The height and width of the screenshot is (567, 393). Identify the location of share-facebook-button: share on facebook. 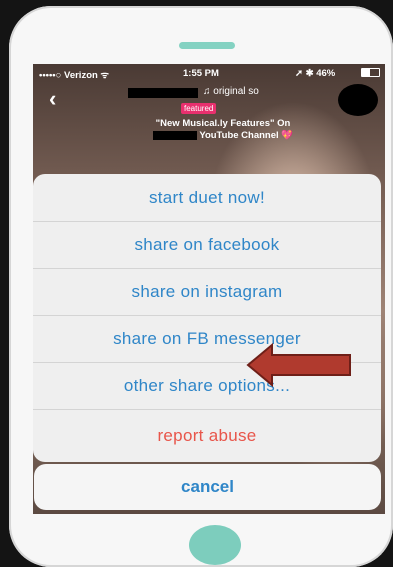
(207, 244).